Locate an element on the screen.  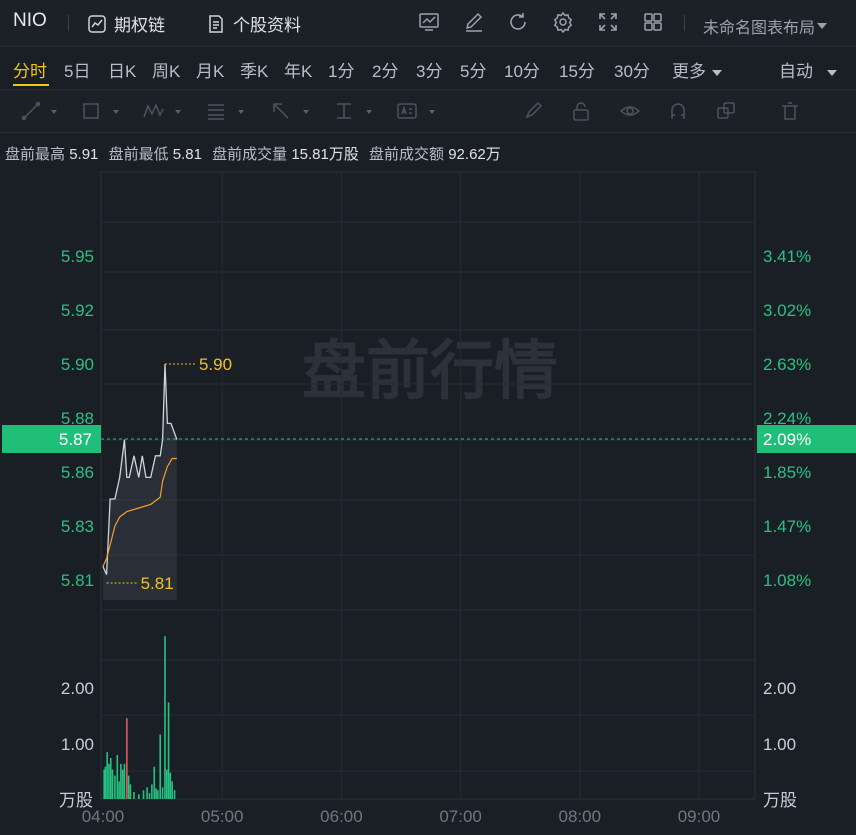
time-tick-label: 09:00 is located at coordinates (699, 816).